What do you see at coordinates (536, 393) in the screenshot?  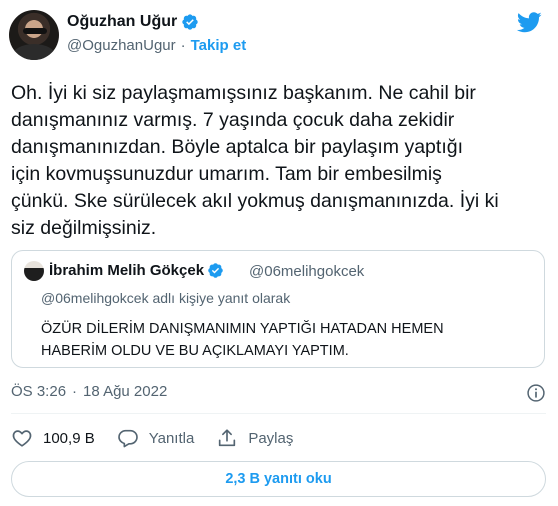 I see `info-icon` at bounding box center [536, 393].